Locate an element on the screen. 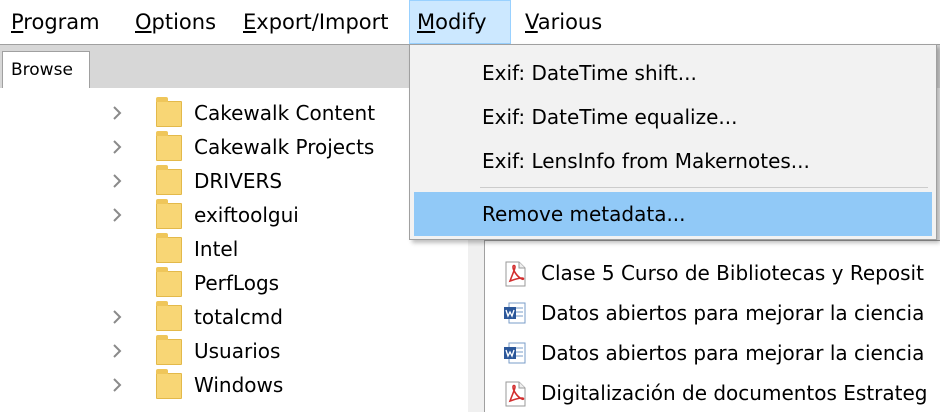 The width and height of the screenshot is (940, 412). menu-modify: Modify is located at coordinates (460, 22).